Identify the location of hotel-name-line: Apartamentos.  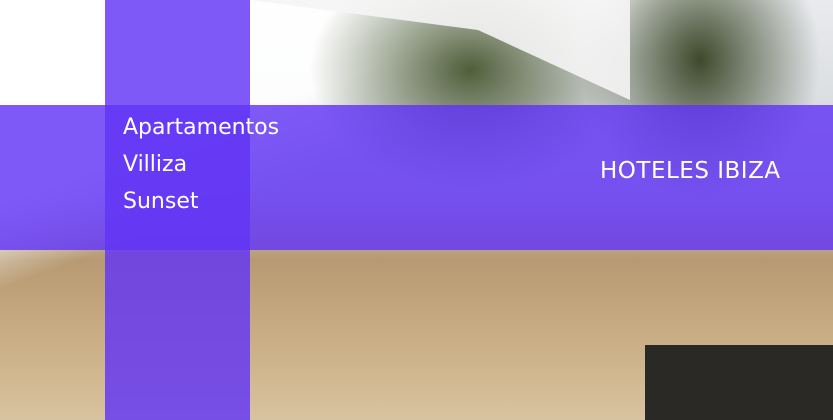
(201, 127).